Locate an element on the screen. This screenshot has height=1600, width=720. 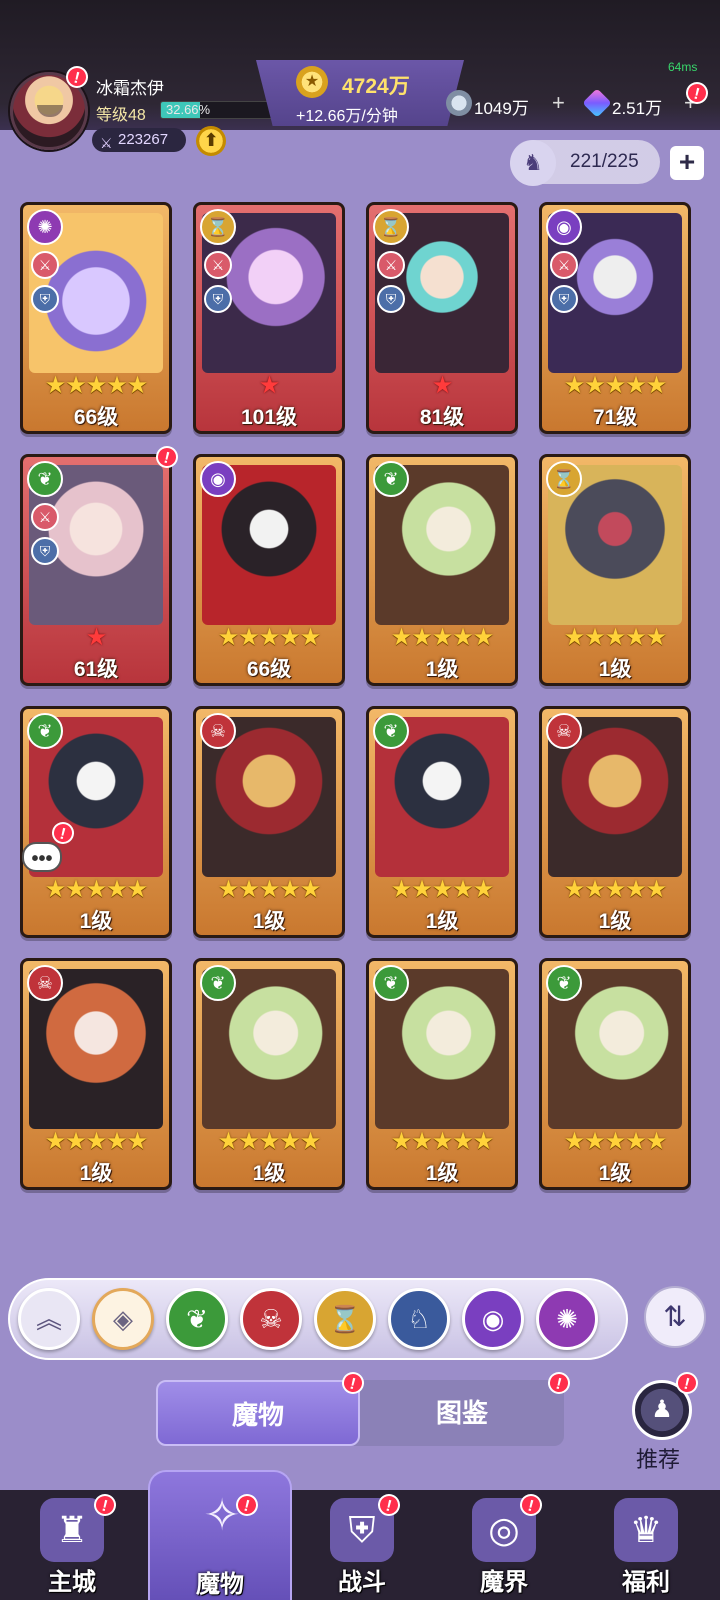
filter-leaf-icon: ❦ is located at coordinates (197, 1319).